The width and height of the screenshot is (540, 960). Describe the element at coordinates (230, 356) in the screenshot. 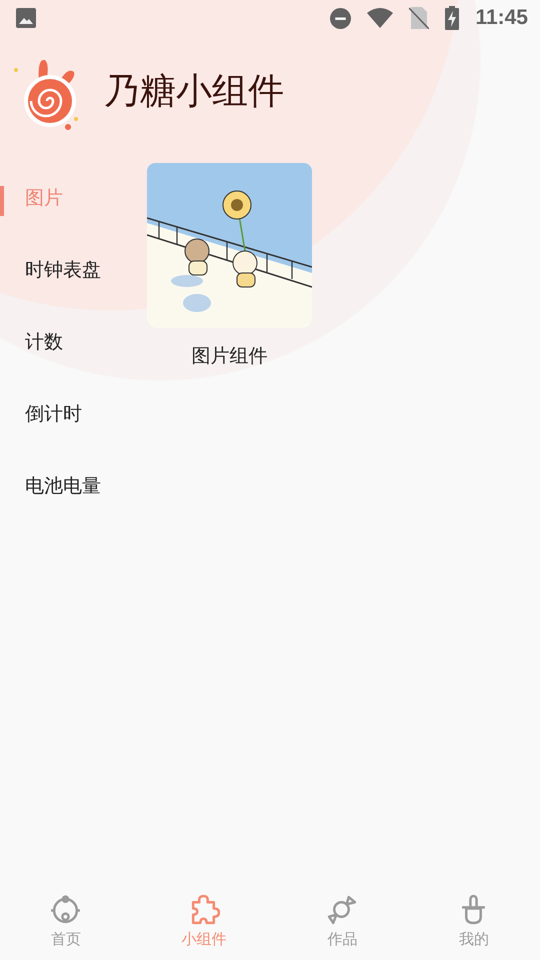

I see `widget-label: 图片组件` at that location.